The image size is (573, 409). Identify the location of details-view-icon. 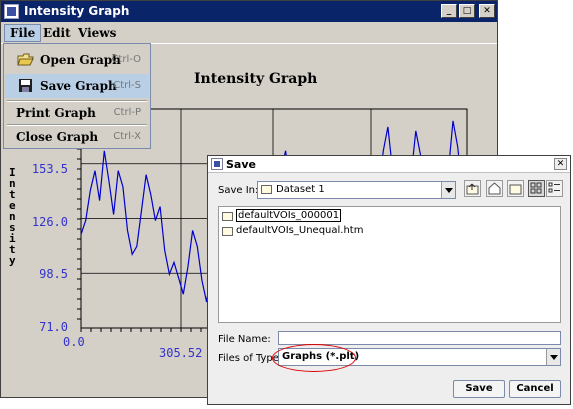
(554, 187).